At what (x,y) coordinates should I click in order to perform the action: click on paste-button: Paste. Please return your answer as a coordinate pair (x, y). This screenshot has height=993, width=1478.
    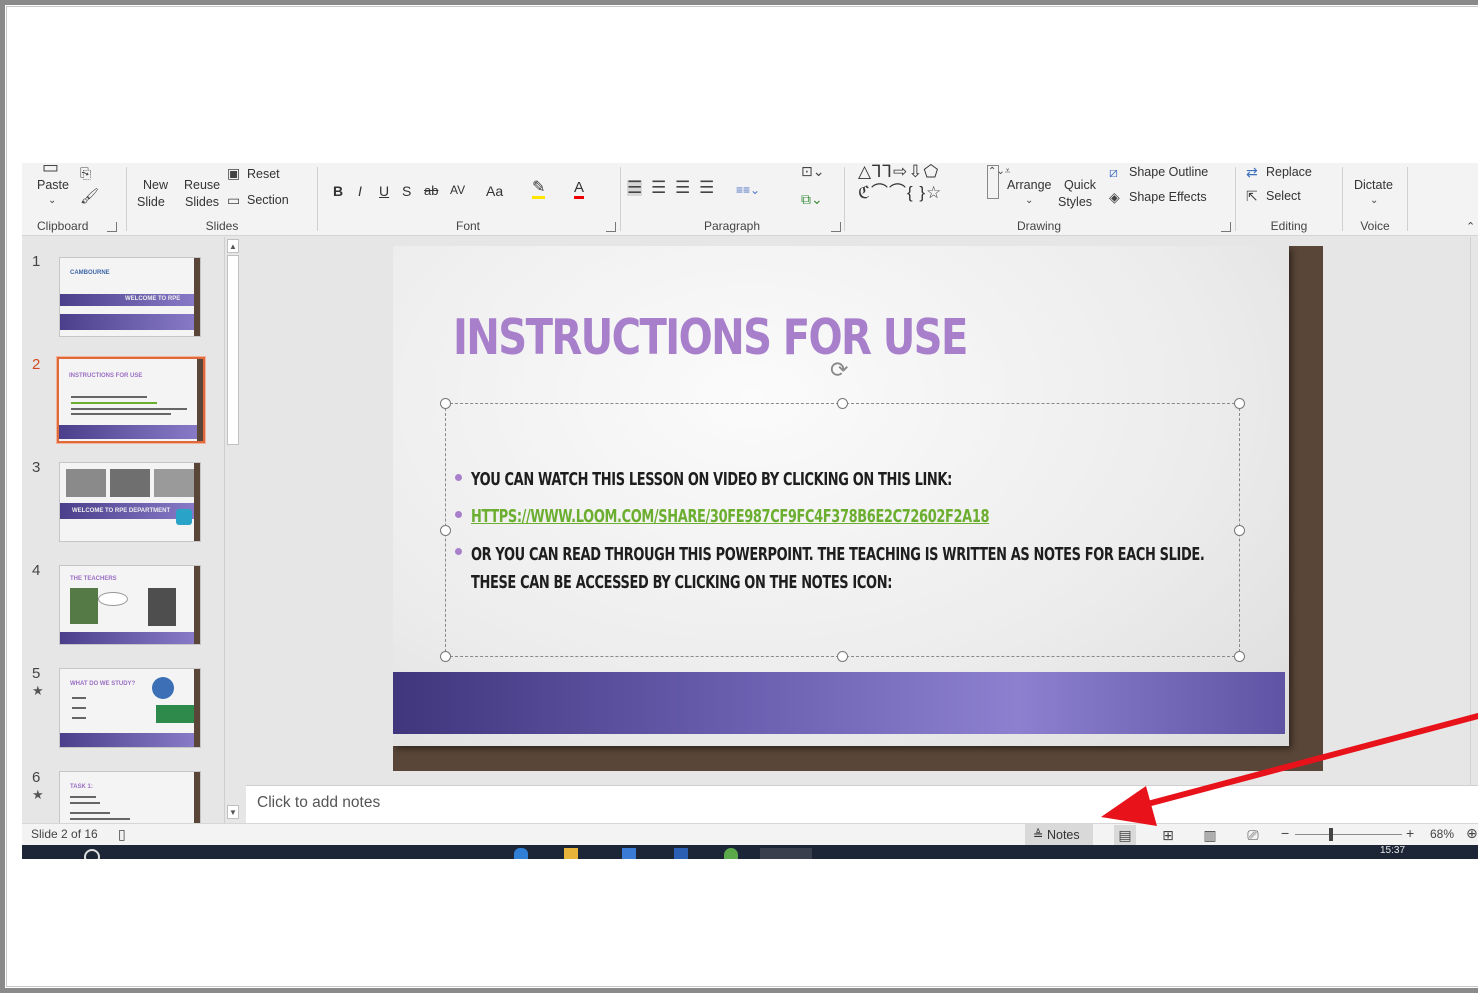
    Looking at the image, I should click on (53, 185).